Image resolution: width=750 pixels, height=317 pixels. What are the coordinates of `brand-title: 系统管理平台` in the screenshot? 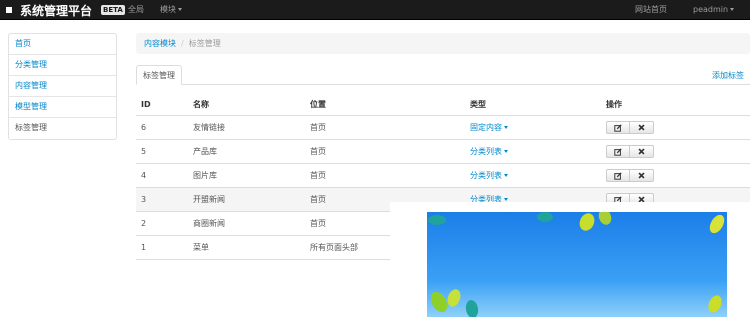 It's located at (56, 10).